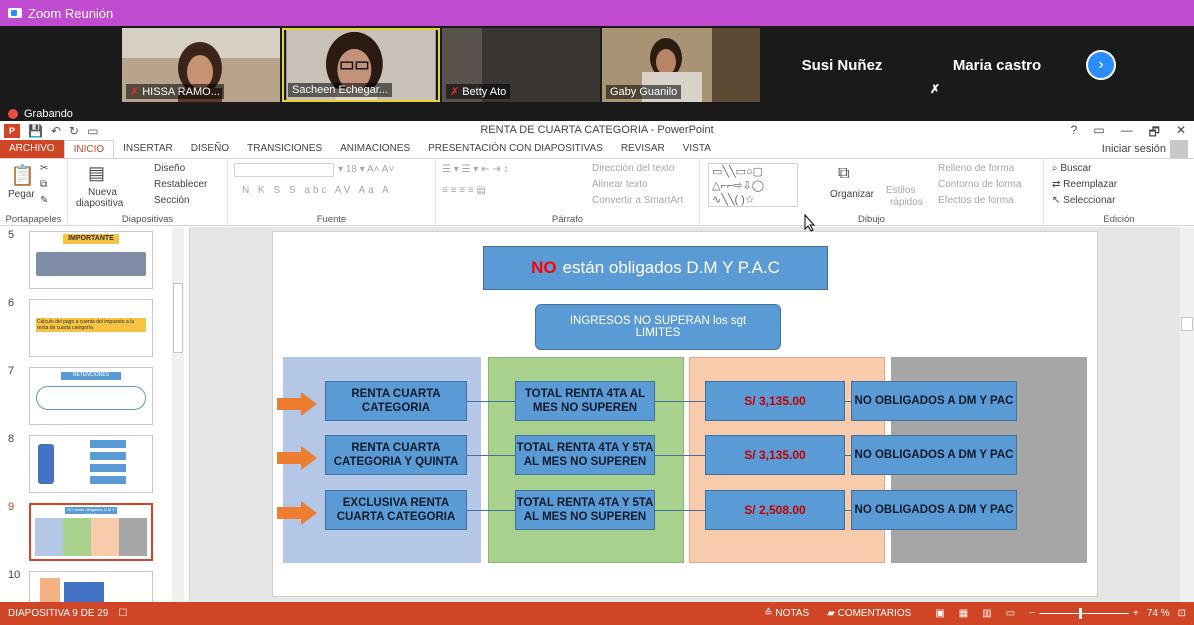  I want to click on participant-video-tile: ✗ Betty Ato, so click(521, 65).